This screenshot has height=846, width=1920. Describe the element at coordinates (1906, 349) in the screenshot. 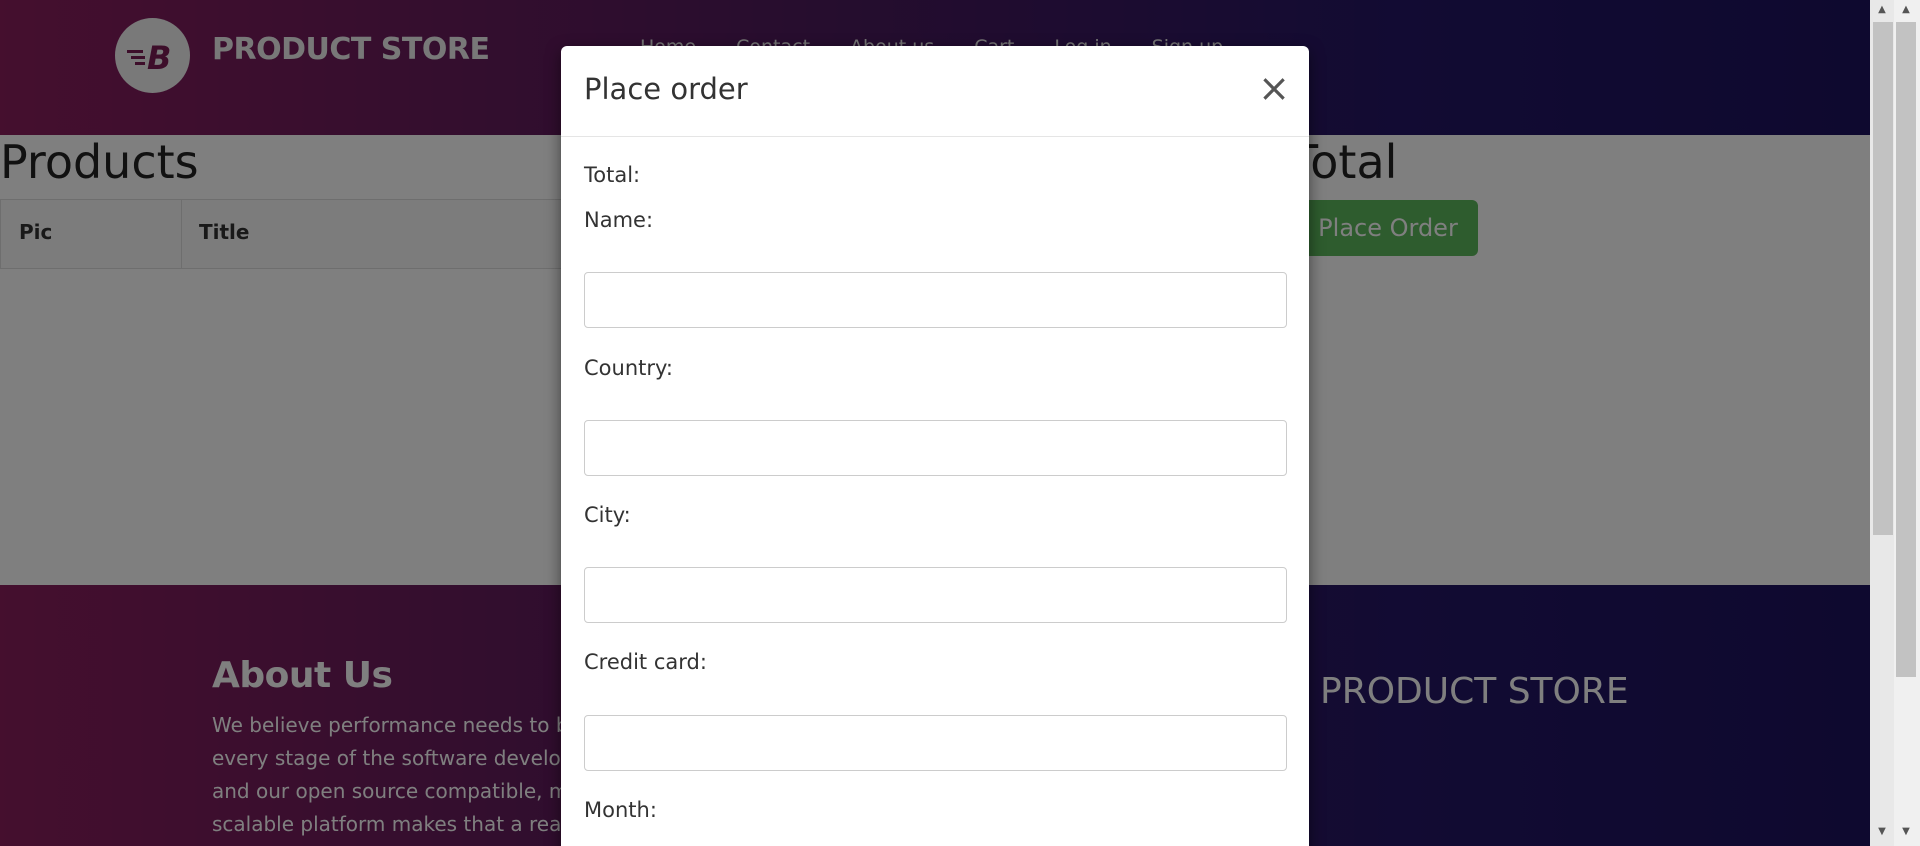

I see `page-scrollbar-thumb` at that location.